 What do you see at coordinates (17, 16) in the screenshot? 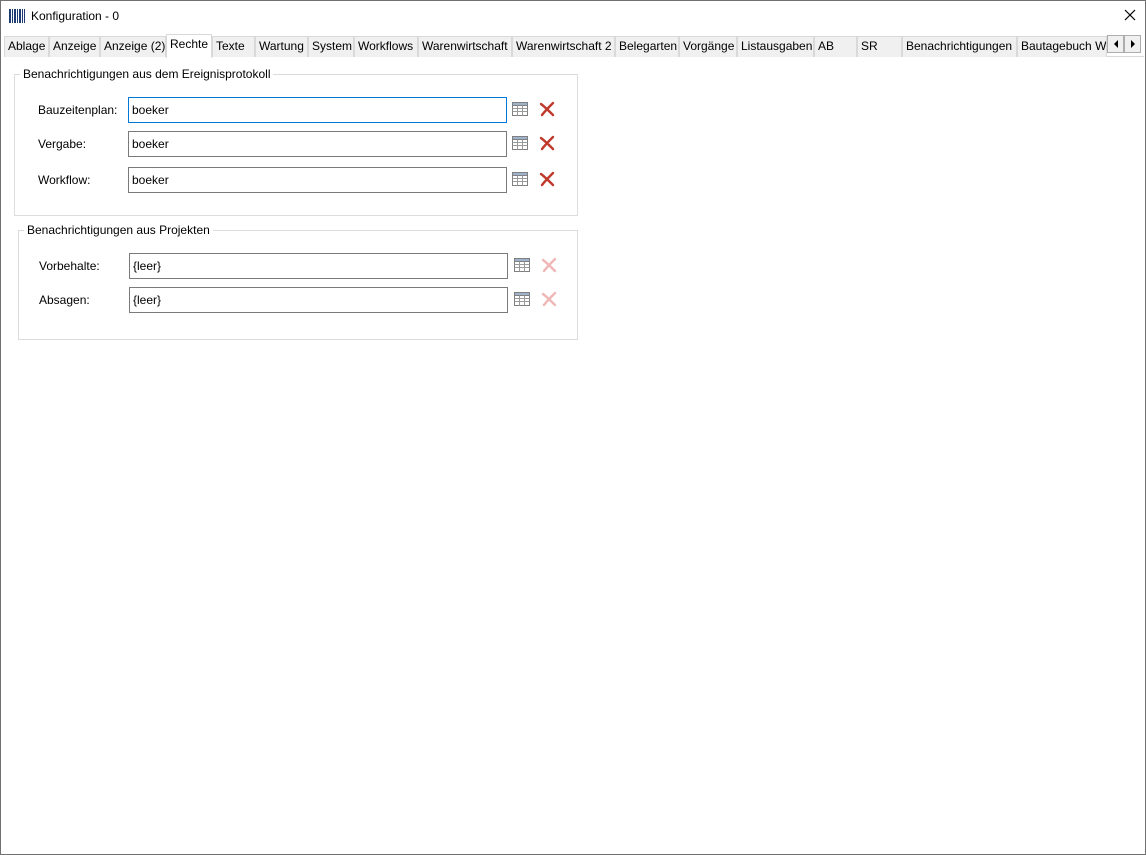
I see `barcode-icon` at bounding box center [17, 16].